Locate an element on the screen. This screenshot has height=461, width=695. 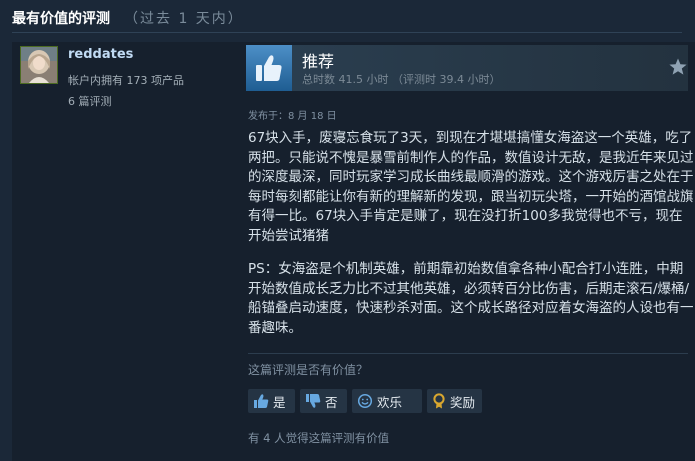
star-icon is located at coordinates (678, 67).